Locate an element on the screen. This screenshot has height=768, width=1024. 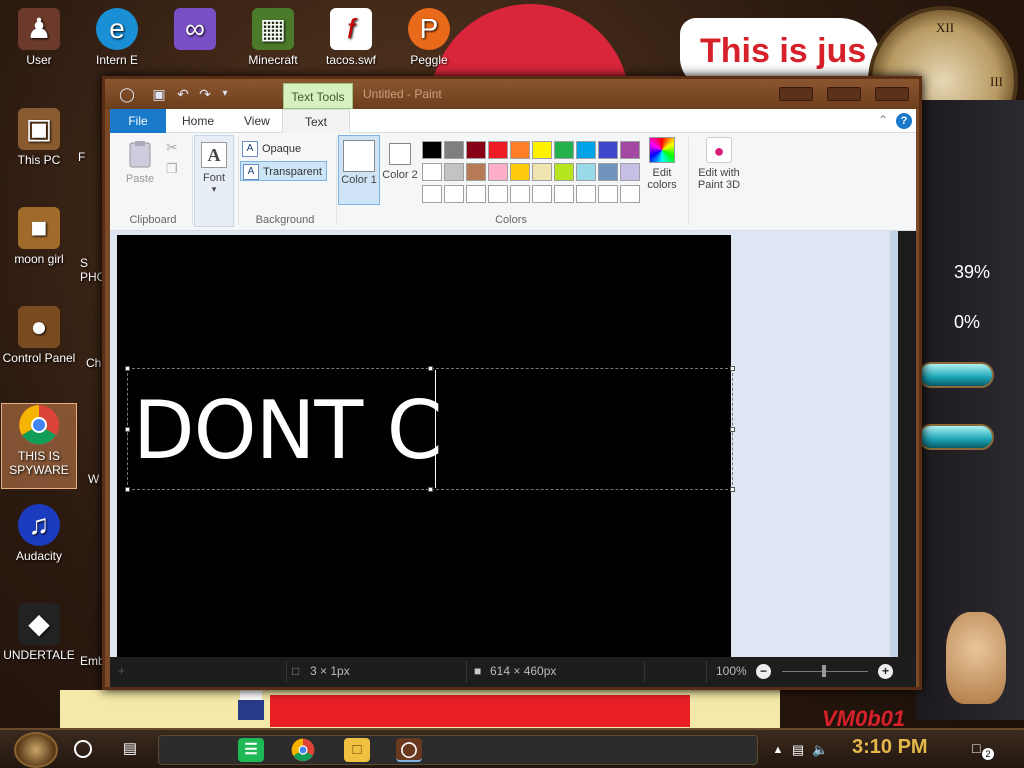
desktop-icon-label: Emb is located at coordinates (92, 661).